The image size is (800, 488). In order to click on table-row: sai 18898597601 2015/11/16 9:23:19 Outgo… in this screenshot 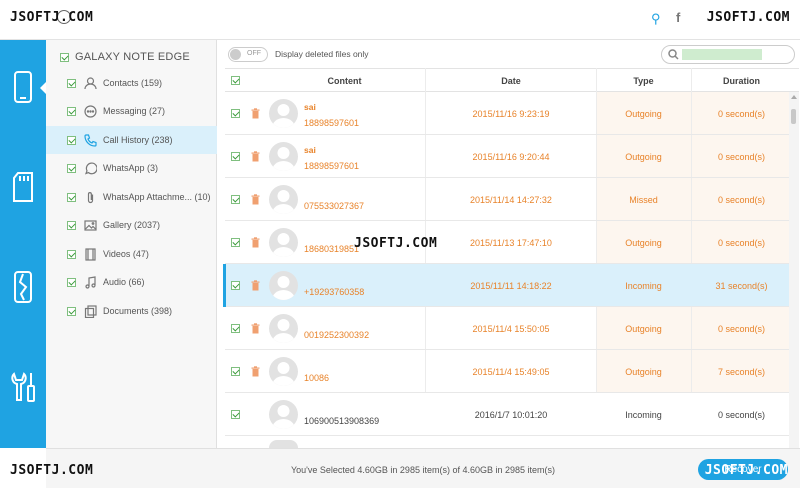, I will do `click(508, 113)`.